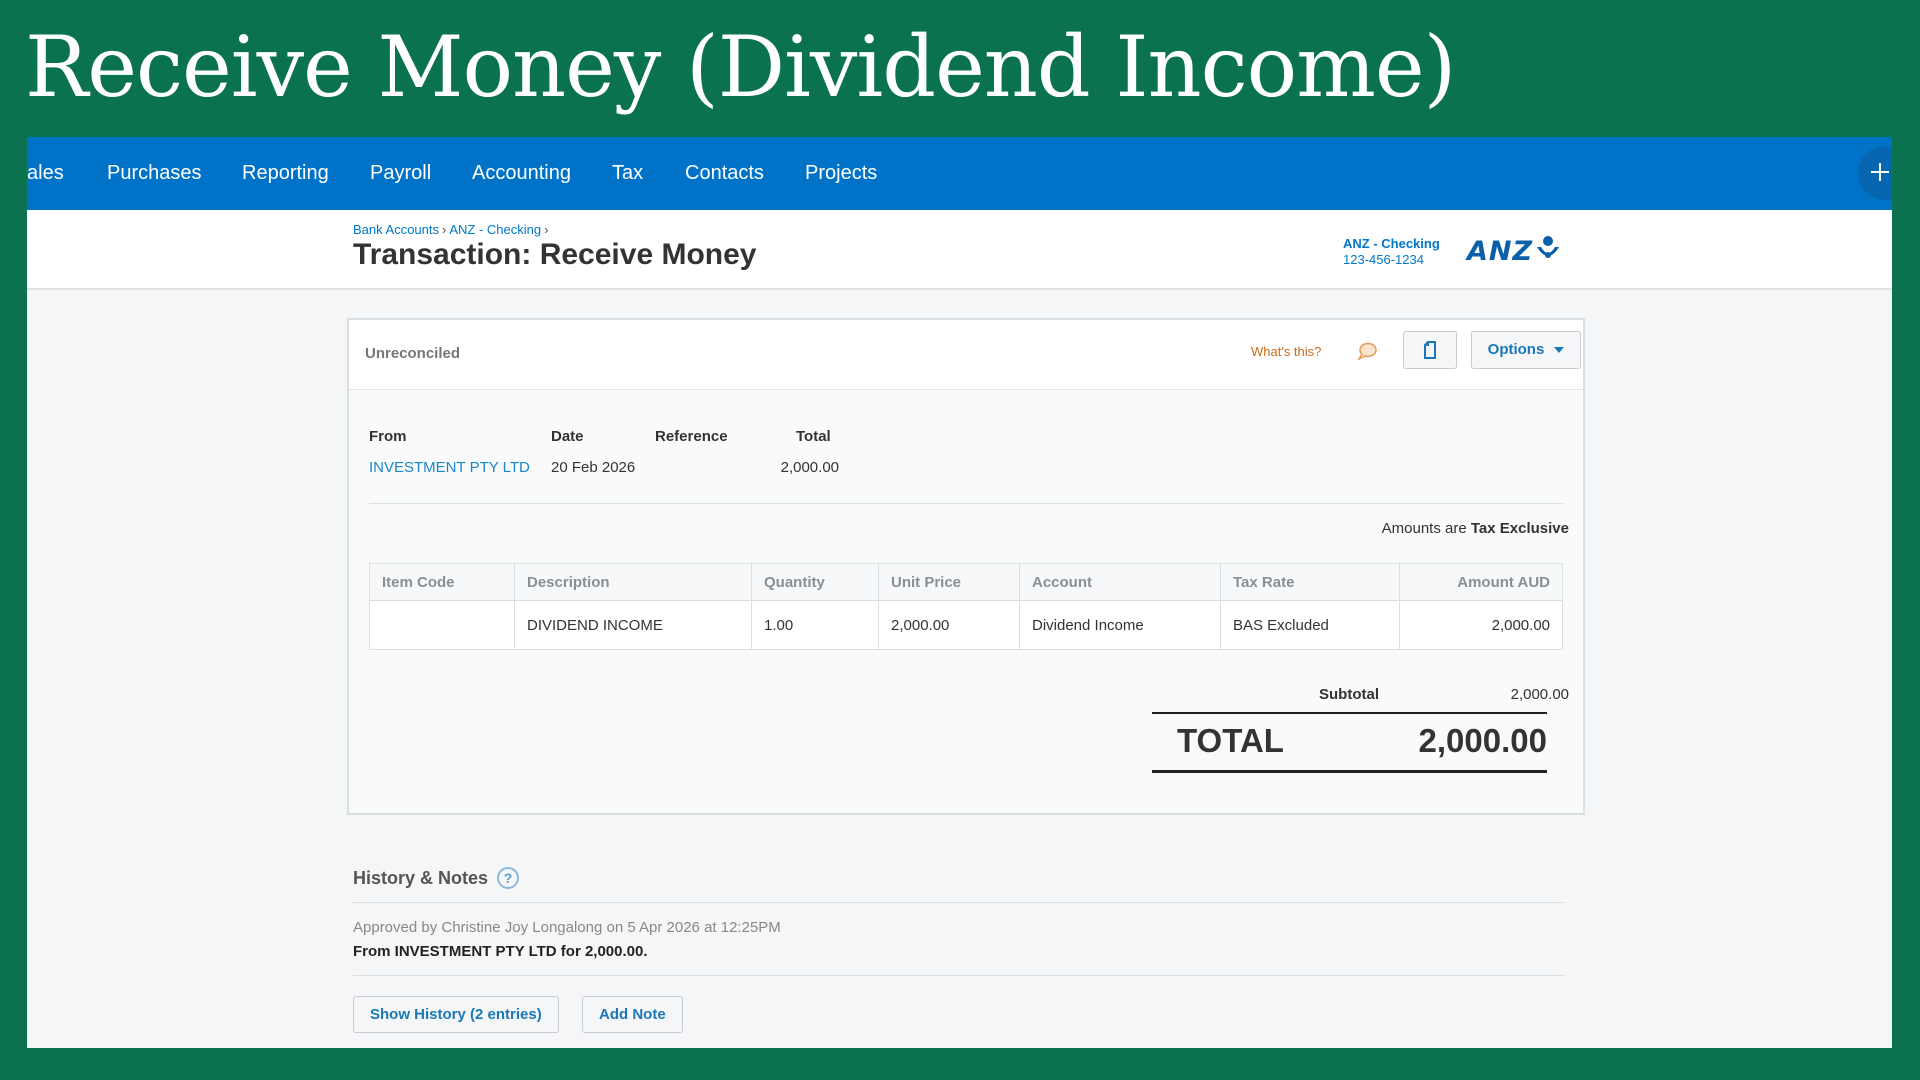 Image resolution: width=1920 pixels, height=1080 pixels. Describe the element at coordinates (421, 878) in the screenshot. I see `history-notes-title: History & Notes` at that location.